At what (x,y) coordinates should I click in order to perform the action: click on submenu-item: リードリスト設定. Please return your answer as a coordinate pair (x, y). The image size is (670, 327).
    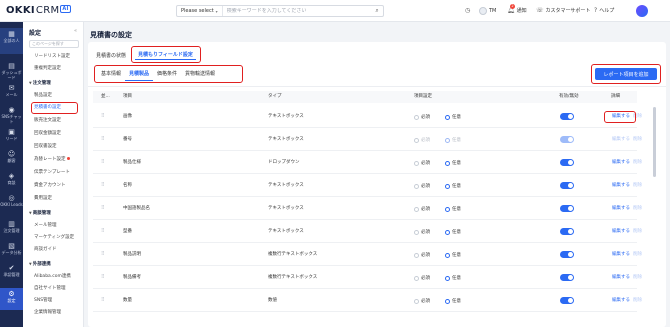
    Looking at the image, I should click on (52, 56).